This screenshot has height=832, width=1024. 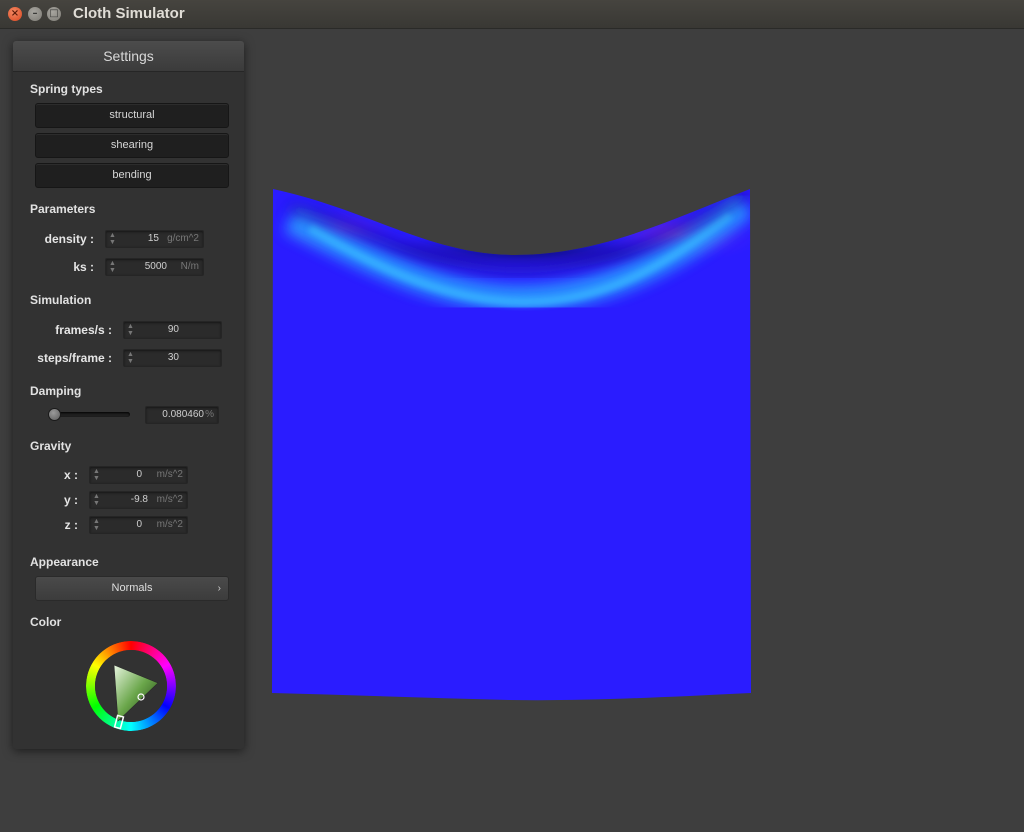 I want to click on steps-field: ▲ ▼ 30, so click(x=172, y=358).